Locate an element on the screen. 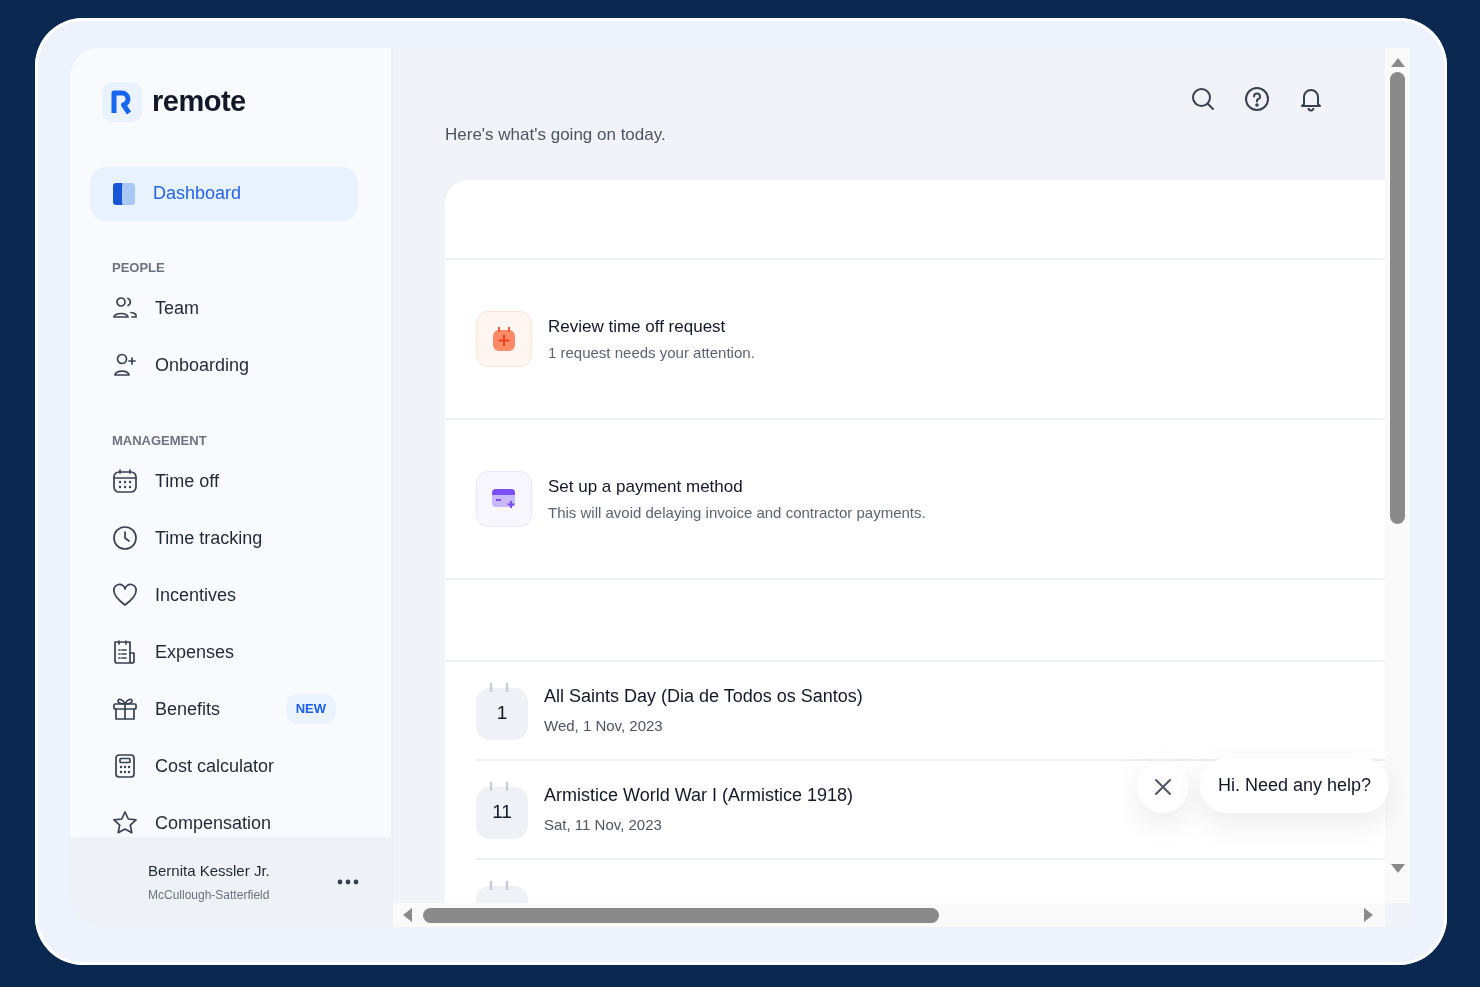 The width and height of the screenshot is (1480, 987). task-title: Review time off request is located at coordinates (651, 326).